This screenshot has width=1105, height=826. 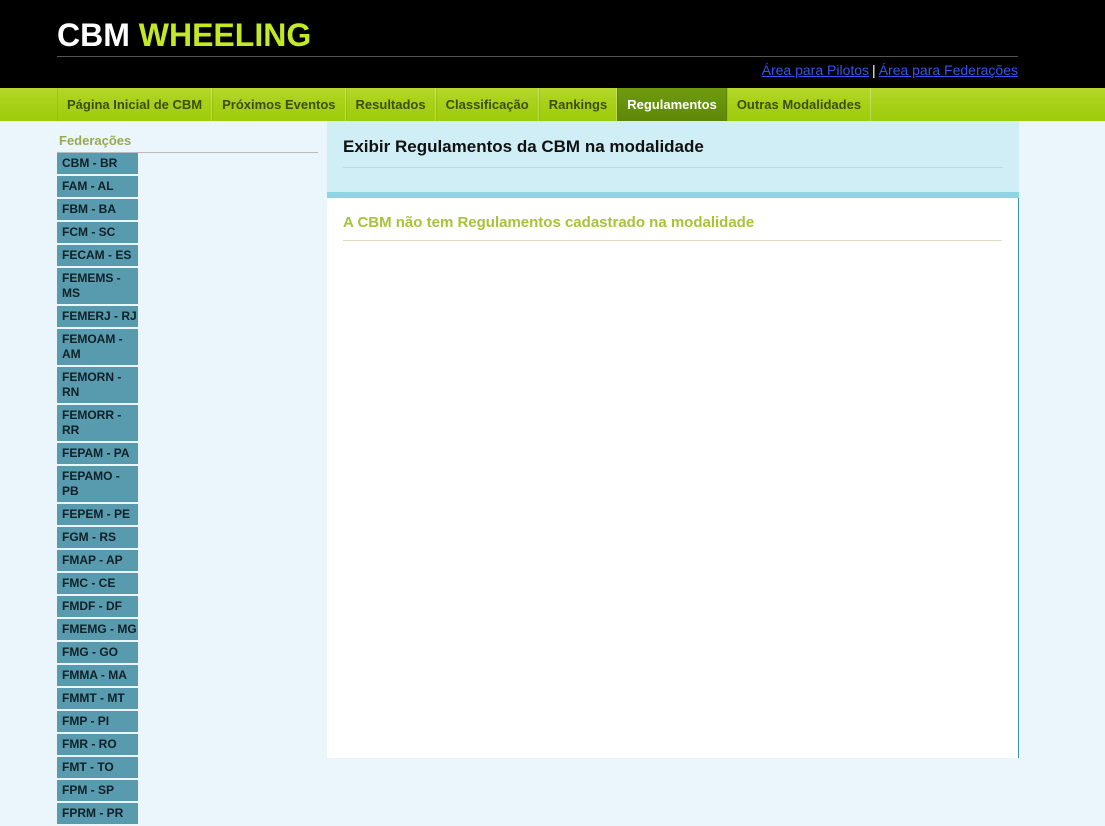 I want to click on link-area-federacoes: Área para Federações, so click(x=948, y=70).